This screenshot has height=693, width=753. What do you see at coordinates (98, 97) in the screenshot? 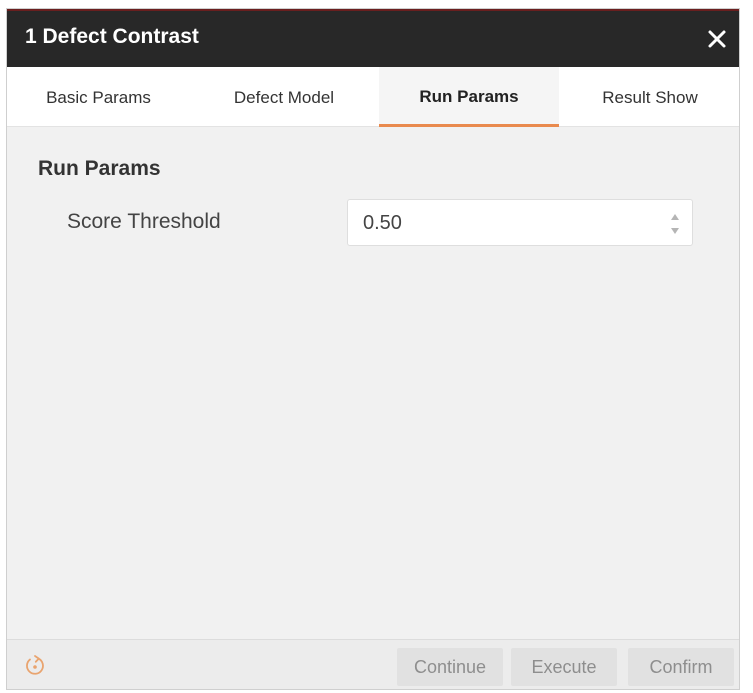
I see `tab-basic-params: Basic Params` at bounding box center [98, 97].